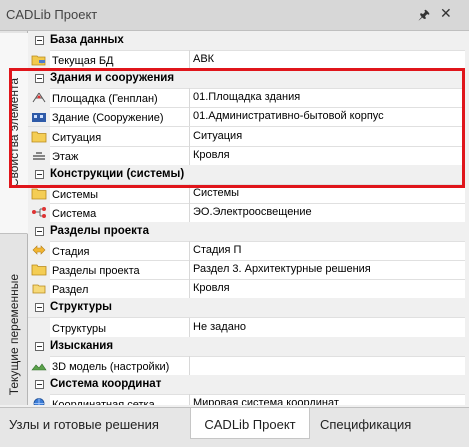  Describe the element at coordinates (39, 288) in the screenshot. I see `section-icon` at that location.